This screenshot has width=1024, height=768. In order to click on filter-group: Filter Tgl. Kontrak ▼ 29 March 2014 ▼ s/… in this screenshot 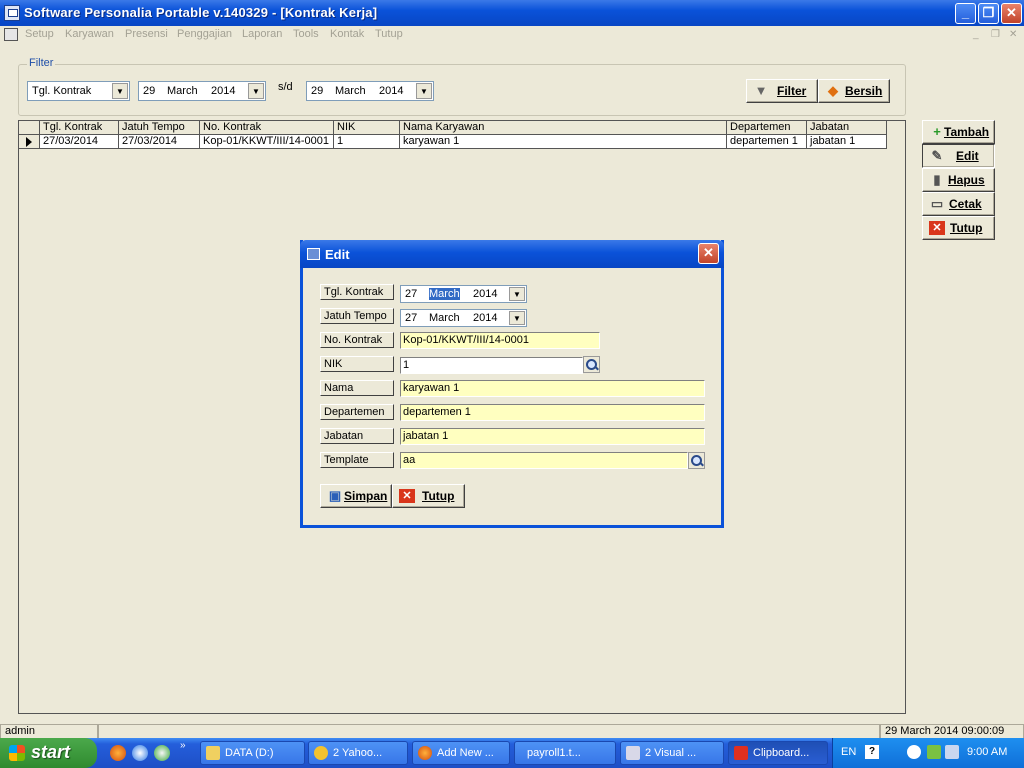, I will do `click(462, 86)`.